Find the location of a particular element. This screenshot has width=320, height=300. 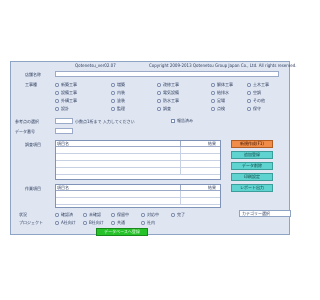

app-title: Qotenetsu_ver02.07 is located at coordinates (95, 65).